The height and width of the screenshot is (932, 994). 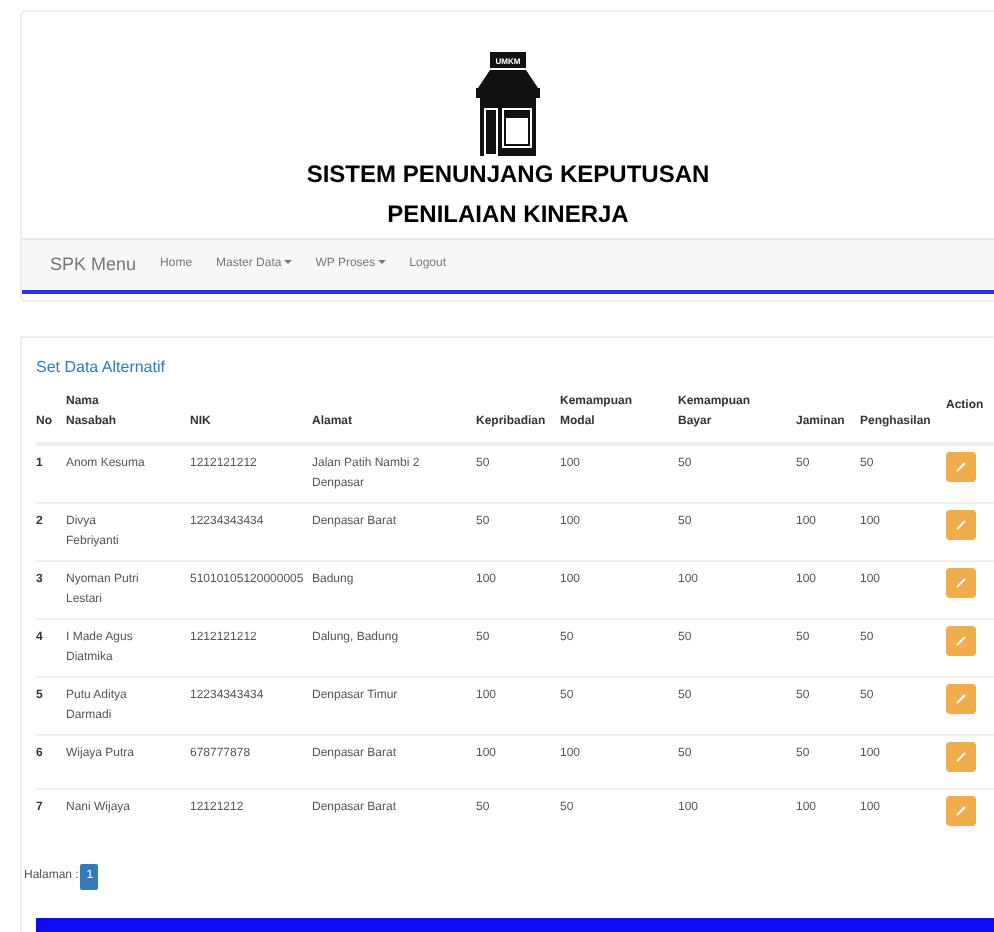 What do you see at coordinates (93, 265) in the screenshot?
I see `brand-link: SPK Menu` at bounding box center [93, 265].